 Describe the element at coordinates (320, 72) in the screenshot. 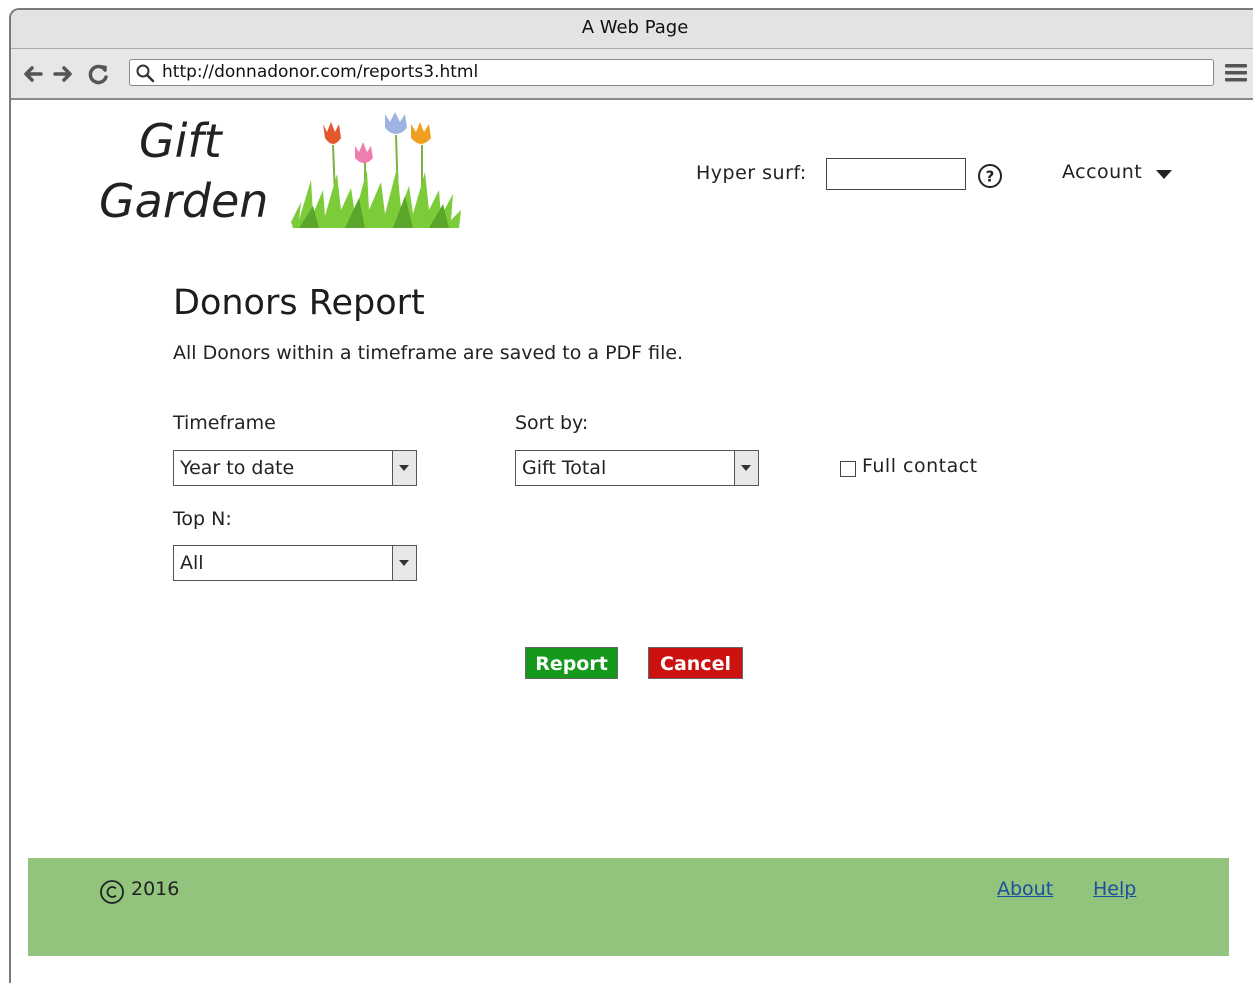

I see `url-text: http://donnadonor.com/reports3.html` at that location.